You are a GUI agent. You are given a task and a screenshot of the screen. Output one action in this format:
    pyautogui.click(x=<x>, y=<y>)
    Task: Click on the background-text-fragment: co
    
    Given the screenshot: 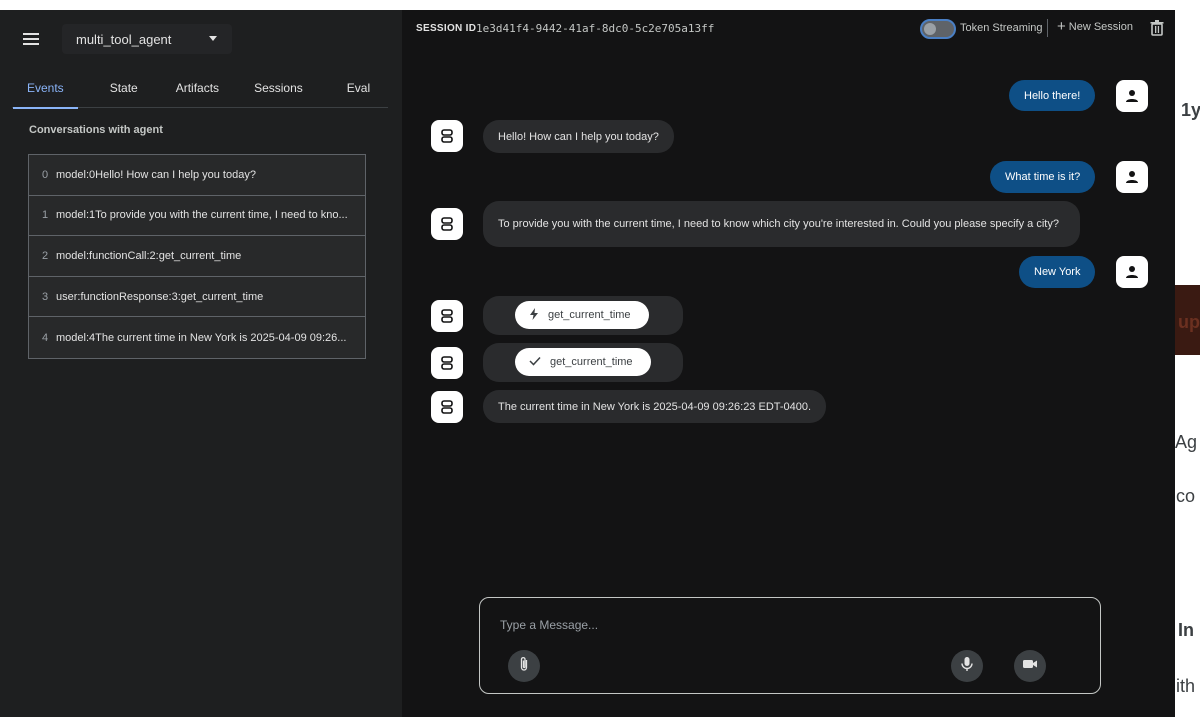 What is the action you would take?
    pyautogui.click(x=1186, y=496)
    